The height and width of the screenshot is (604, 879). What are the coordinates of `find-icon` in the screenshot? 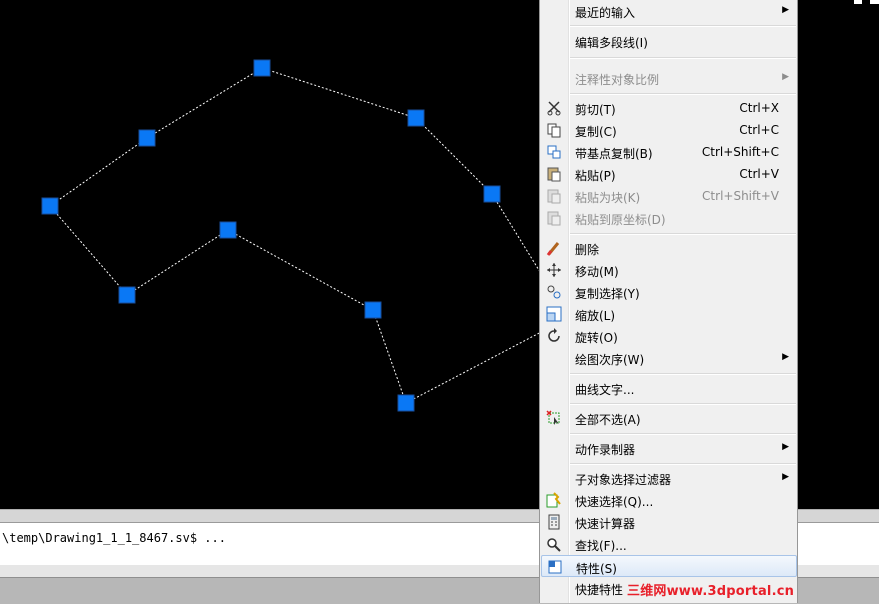 It's located at (554, 545).